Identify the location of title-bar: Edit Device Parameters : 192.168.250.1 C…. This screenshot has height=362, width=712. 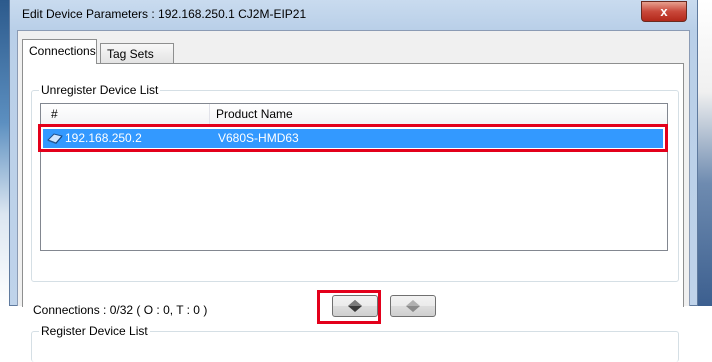
(353, 15).